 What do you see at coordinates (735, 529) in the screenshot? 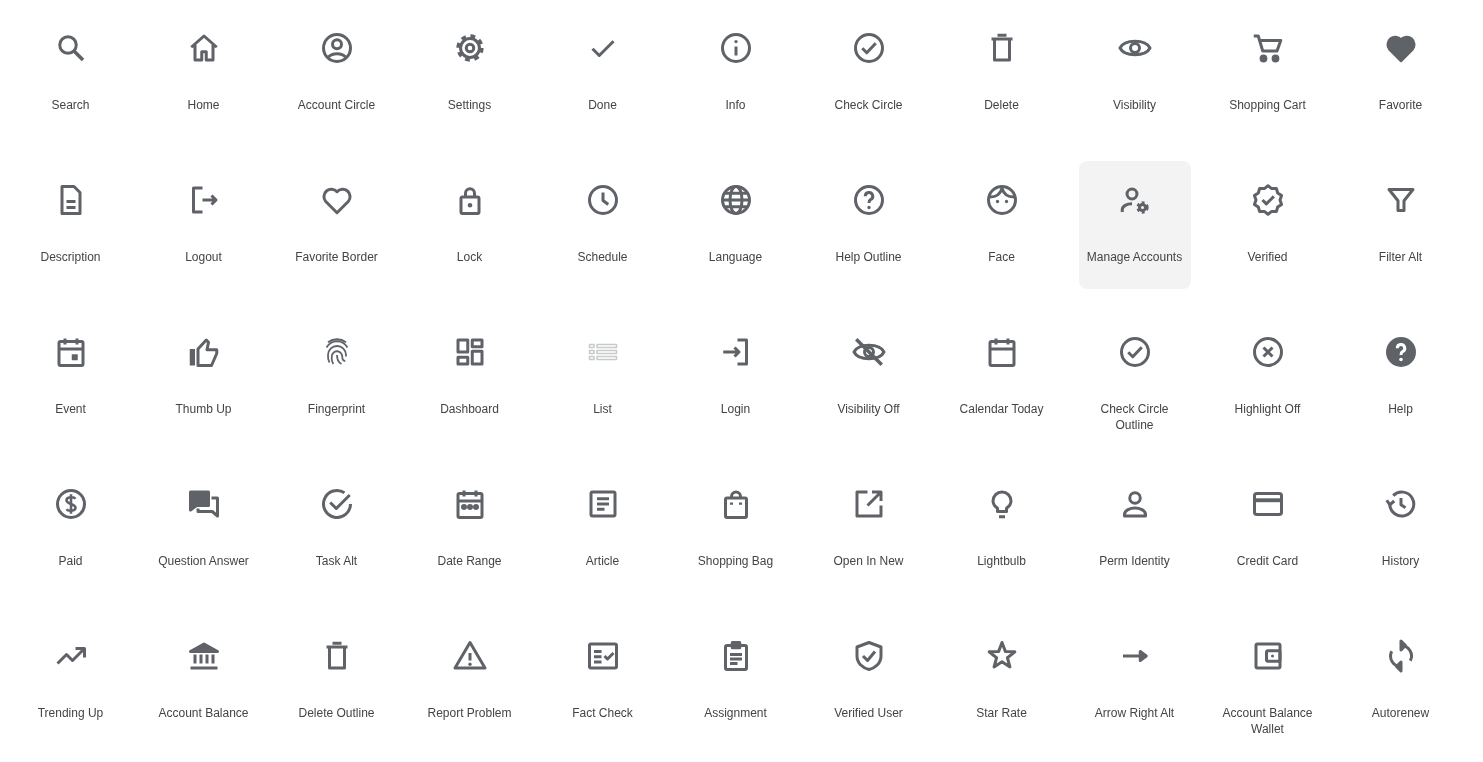
I see `icon-tile: Shopping Bag` at bounding box center [735, 529].